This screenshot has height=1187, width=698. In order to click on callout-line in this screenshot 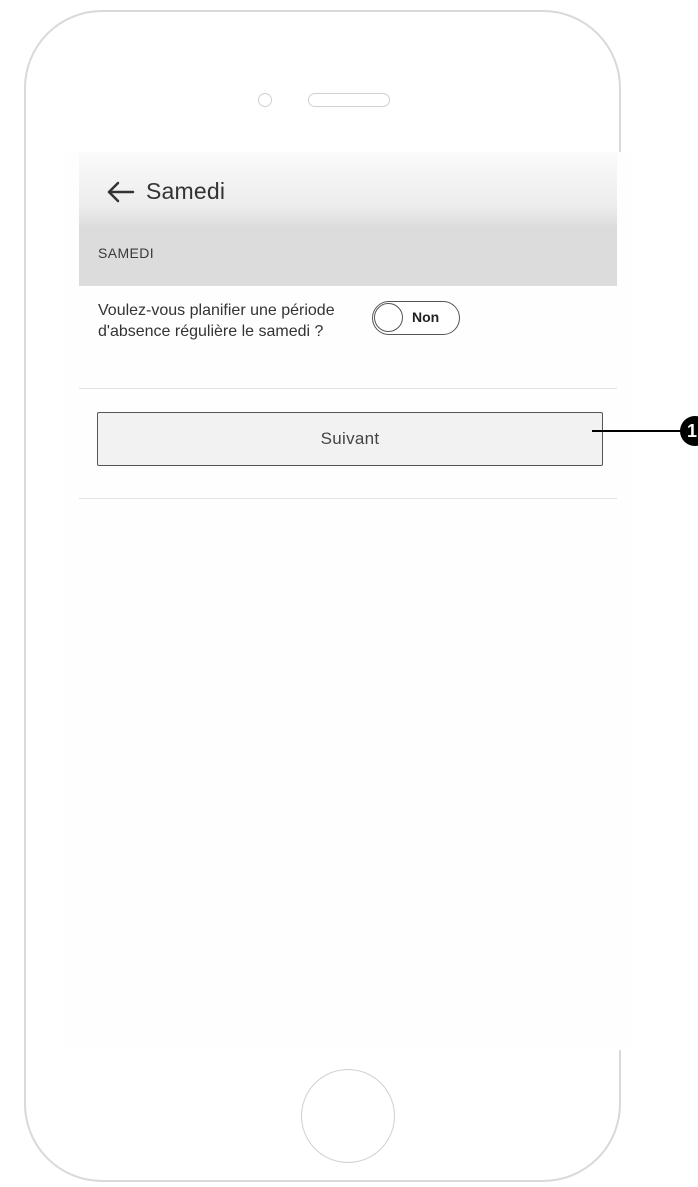, I will do `click(639, 431)`.